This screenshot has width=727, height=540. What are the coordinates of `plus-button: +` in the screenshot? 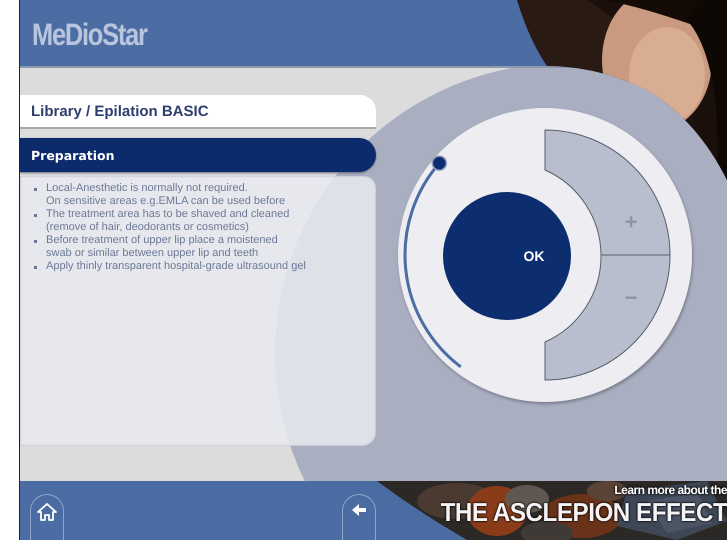 It's located at (607, 193).